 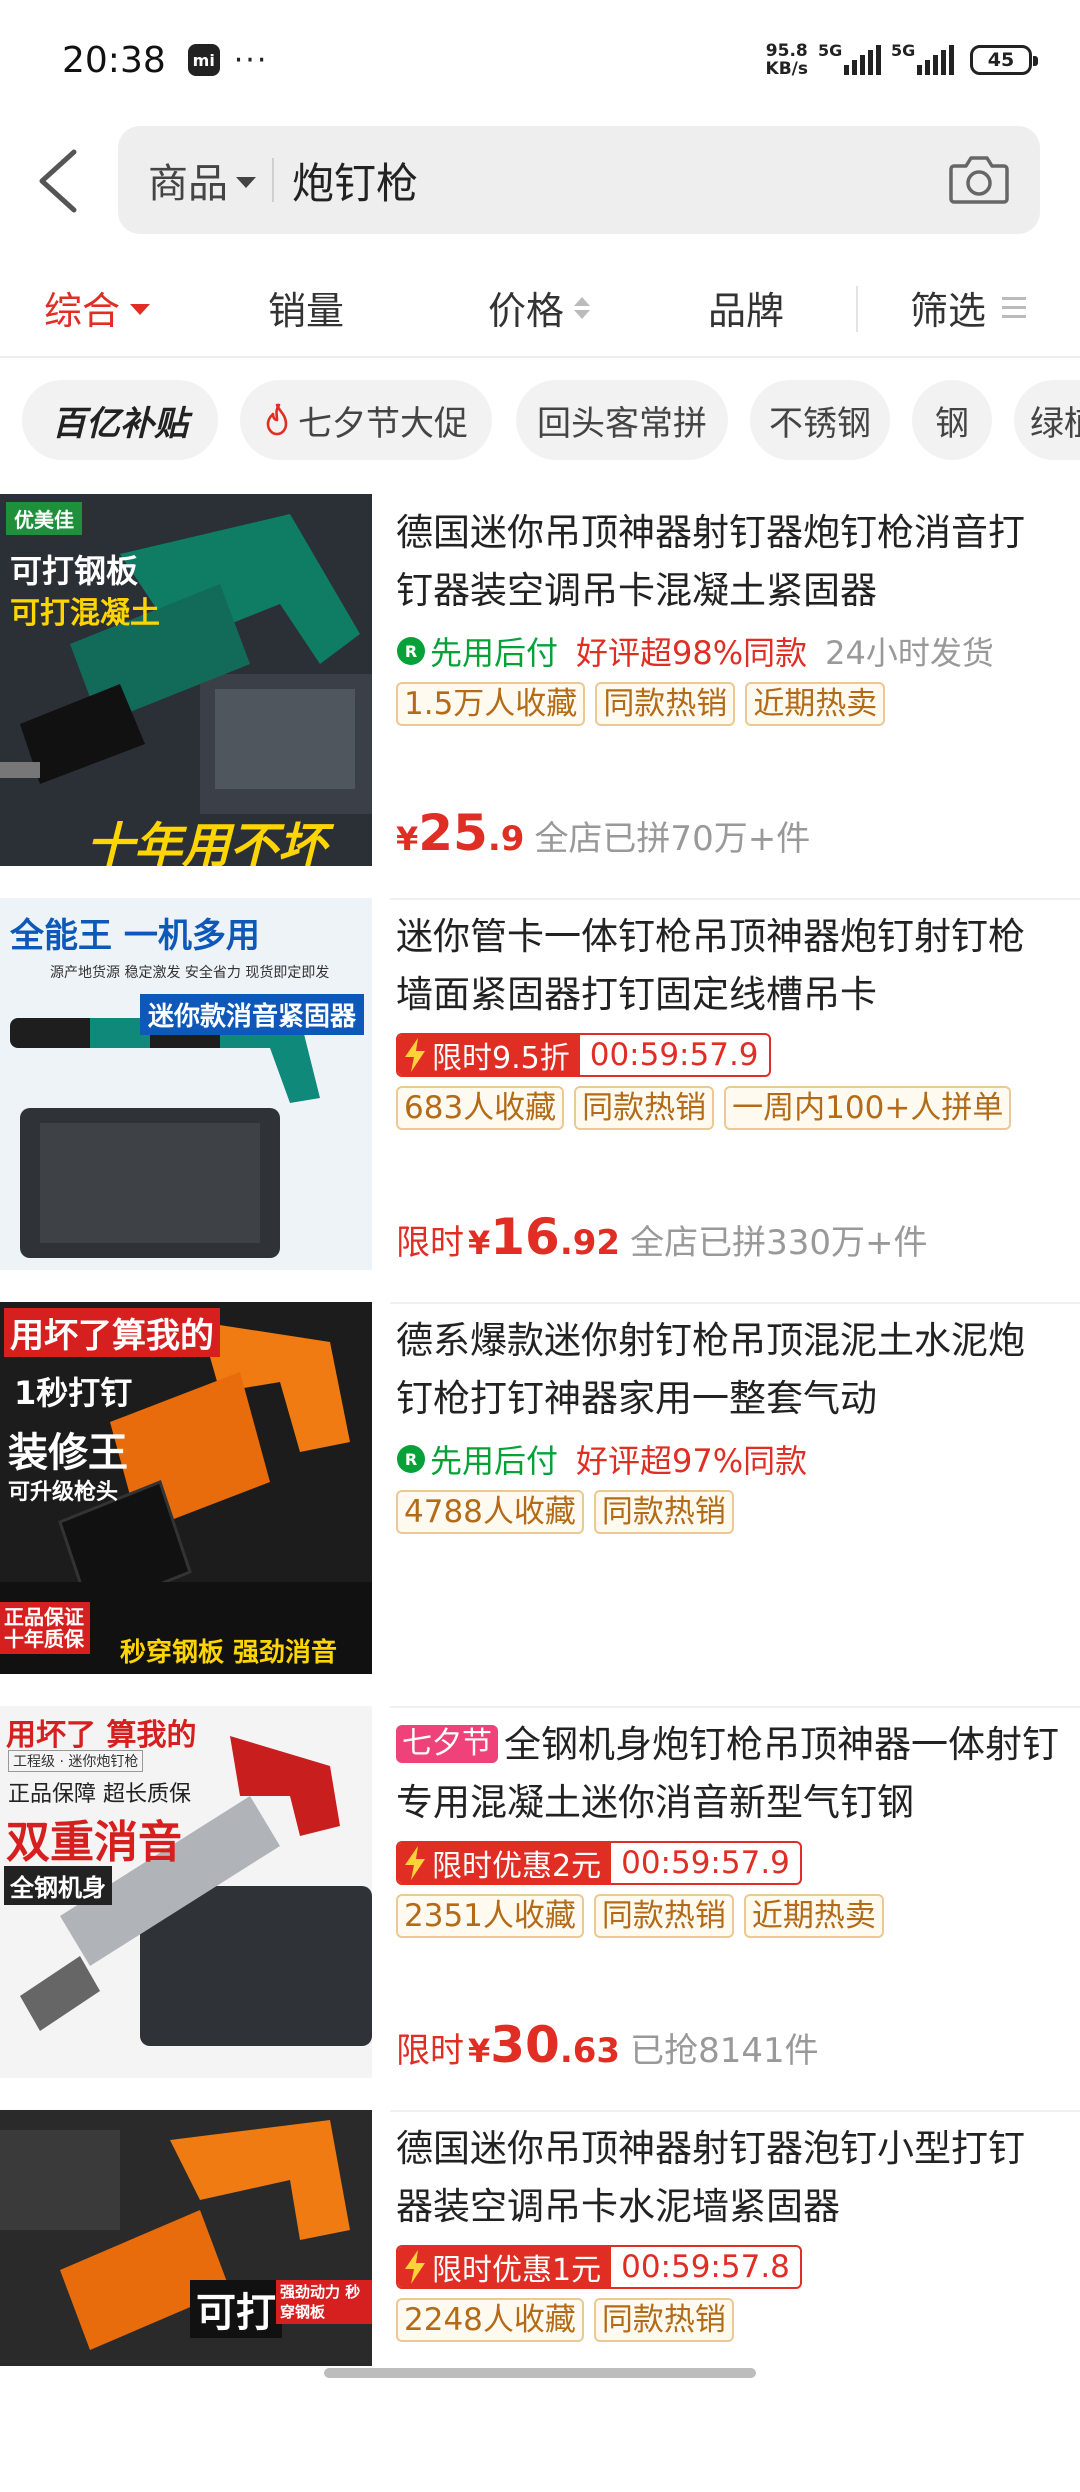 What do you see at coordinates (45, 1628) in the screenshot?
I see `thumb-guarantee: 正品保证 十年质保` at bounding box center [45, 1628].